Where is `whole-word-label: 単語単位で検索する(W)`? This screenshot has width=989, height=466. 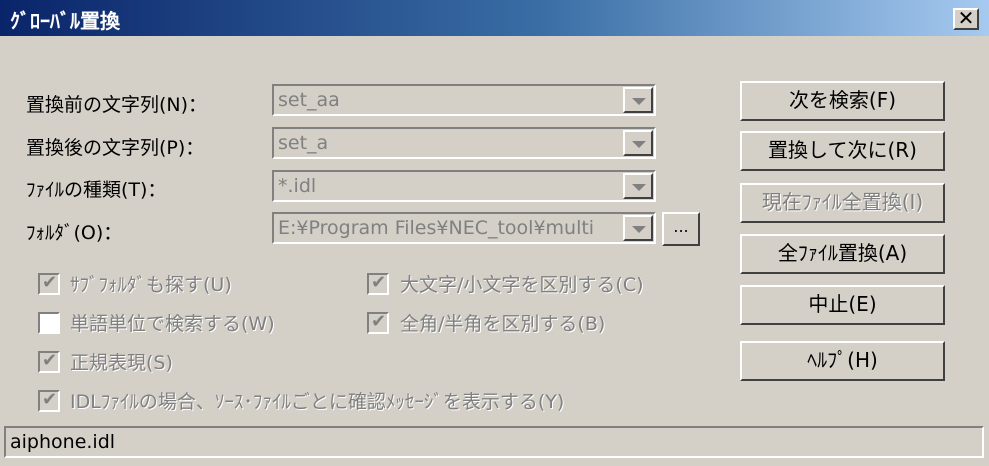
whole-word-label: 単語単位で検索する(W) is located at coordinates (172, 324).